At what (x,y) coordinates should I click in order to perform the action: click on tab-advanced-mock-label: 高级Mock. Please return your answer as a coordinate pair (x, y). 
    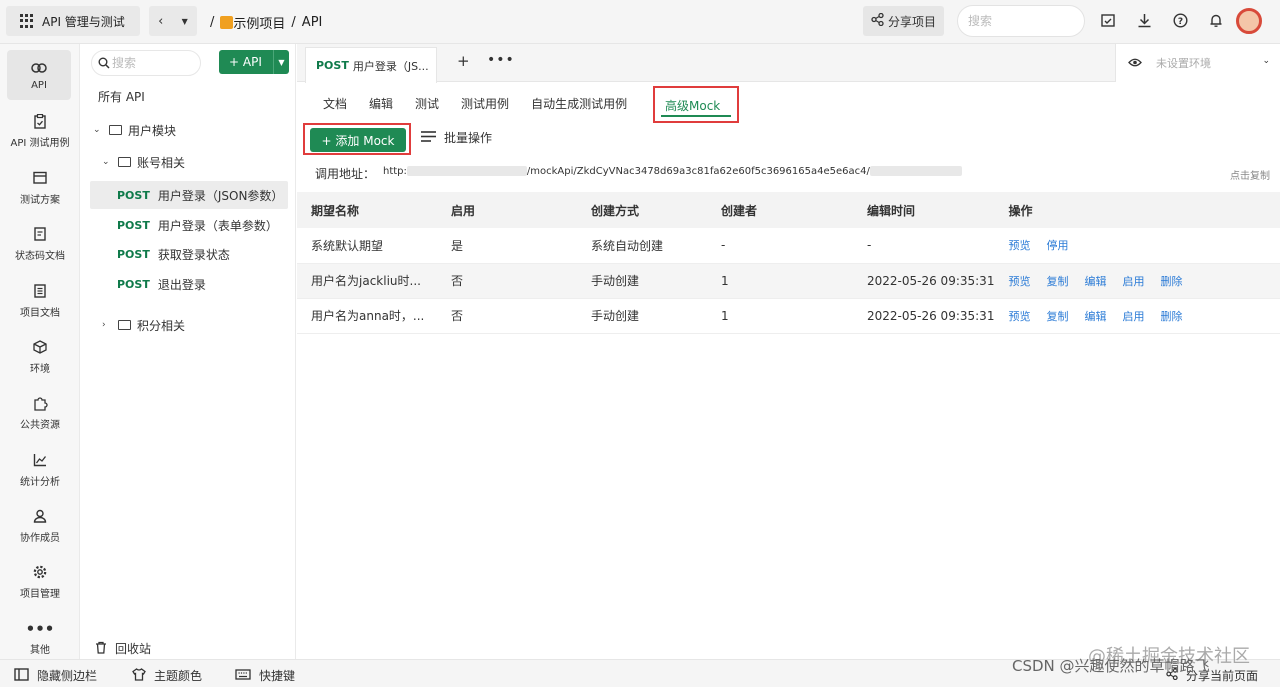
    Looking at the image, I should click on (693, 106).